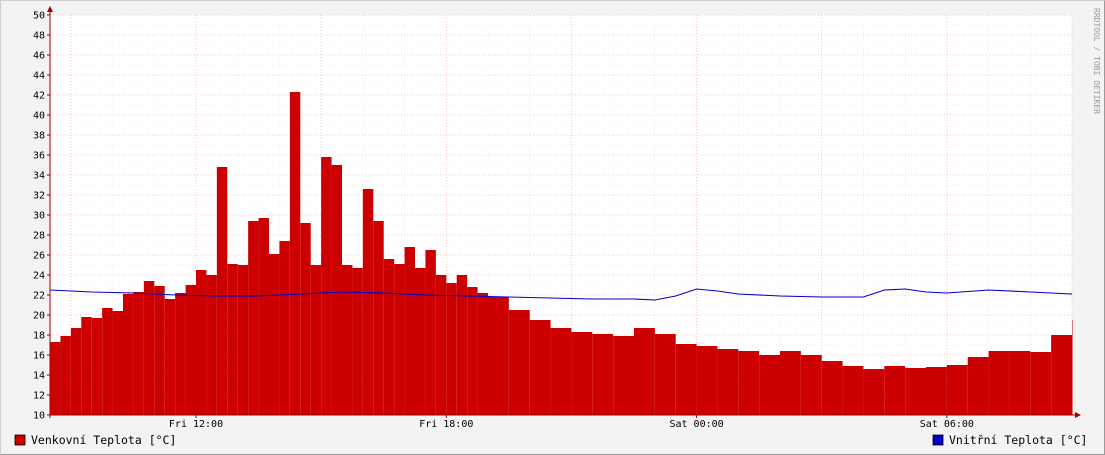 This screenshot has width=1105, height=455. What do you see at coordinates (947, 424) in the screenshot?
I see `x-tick-label: Sat 06:00` at bounding box center [947, 424].